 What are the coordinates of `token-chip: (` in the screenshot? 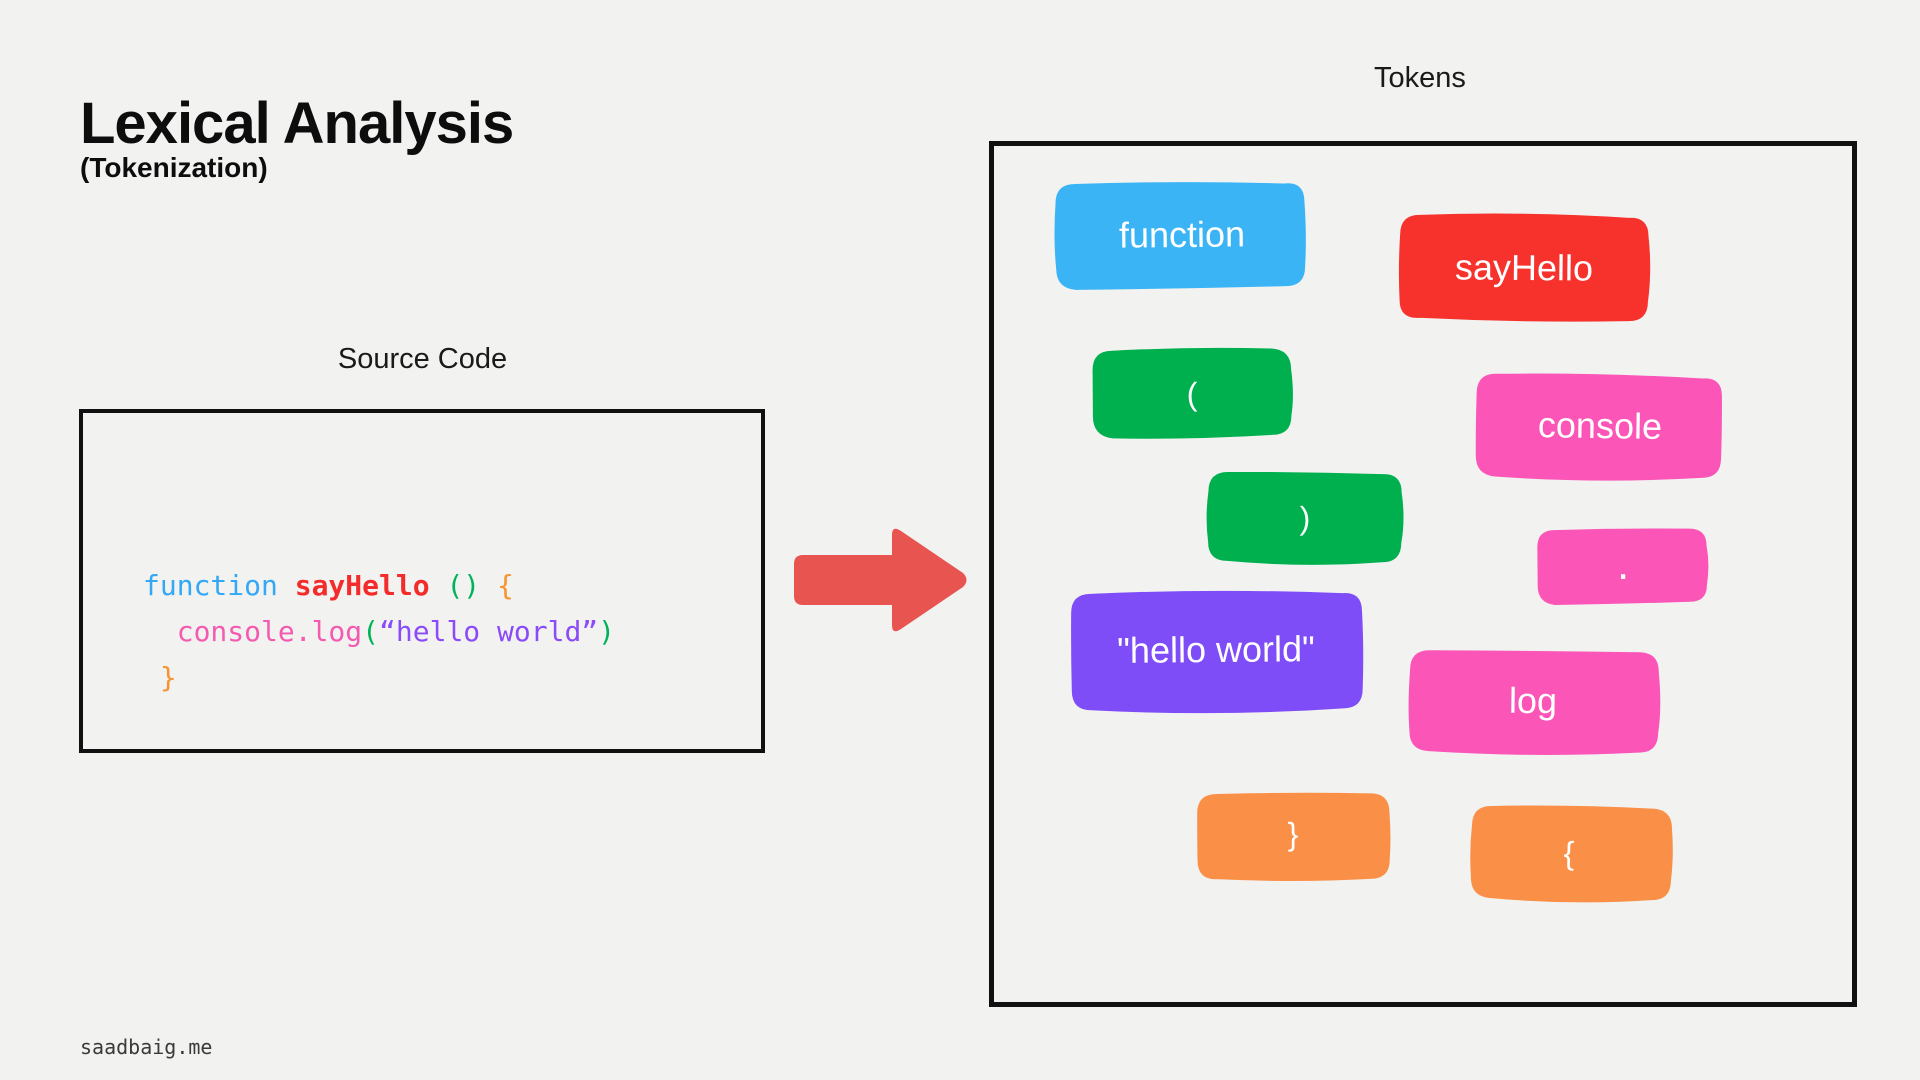 It's located at (1192, 393).